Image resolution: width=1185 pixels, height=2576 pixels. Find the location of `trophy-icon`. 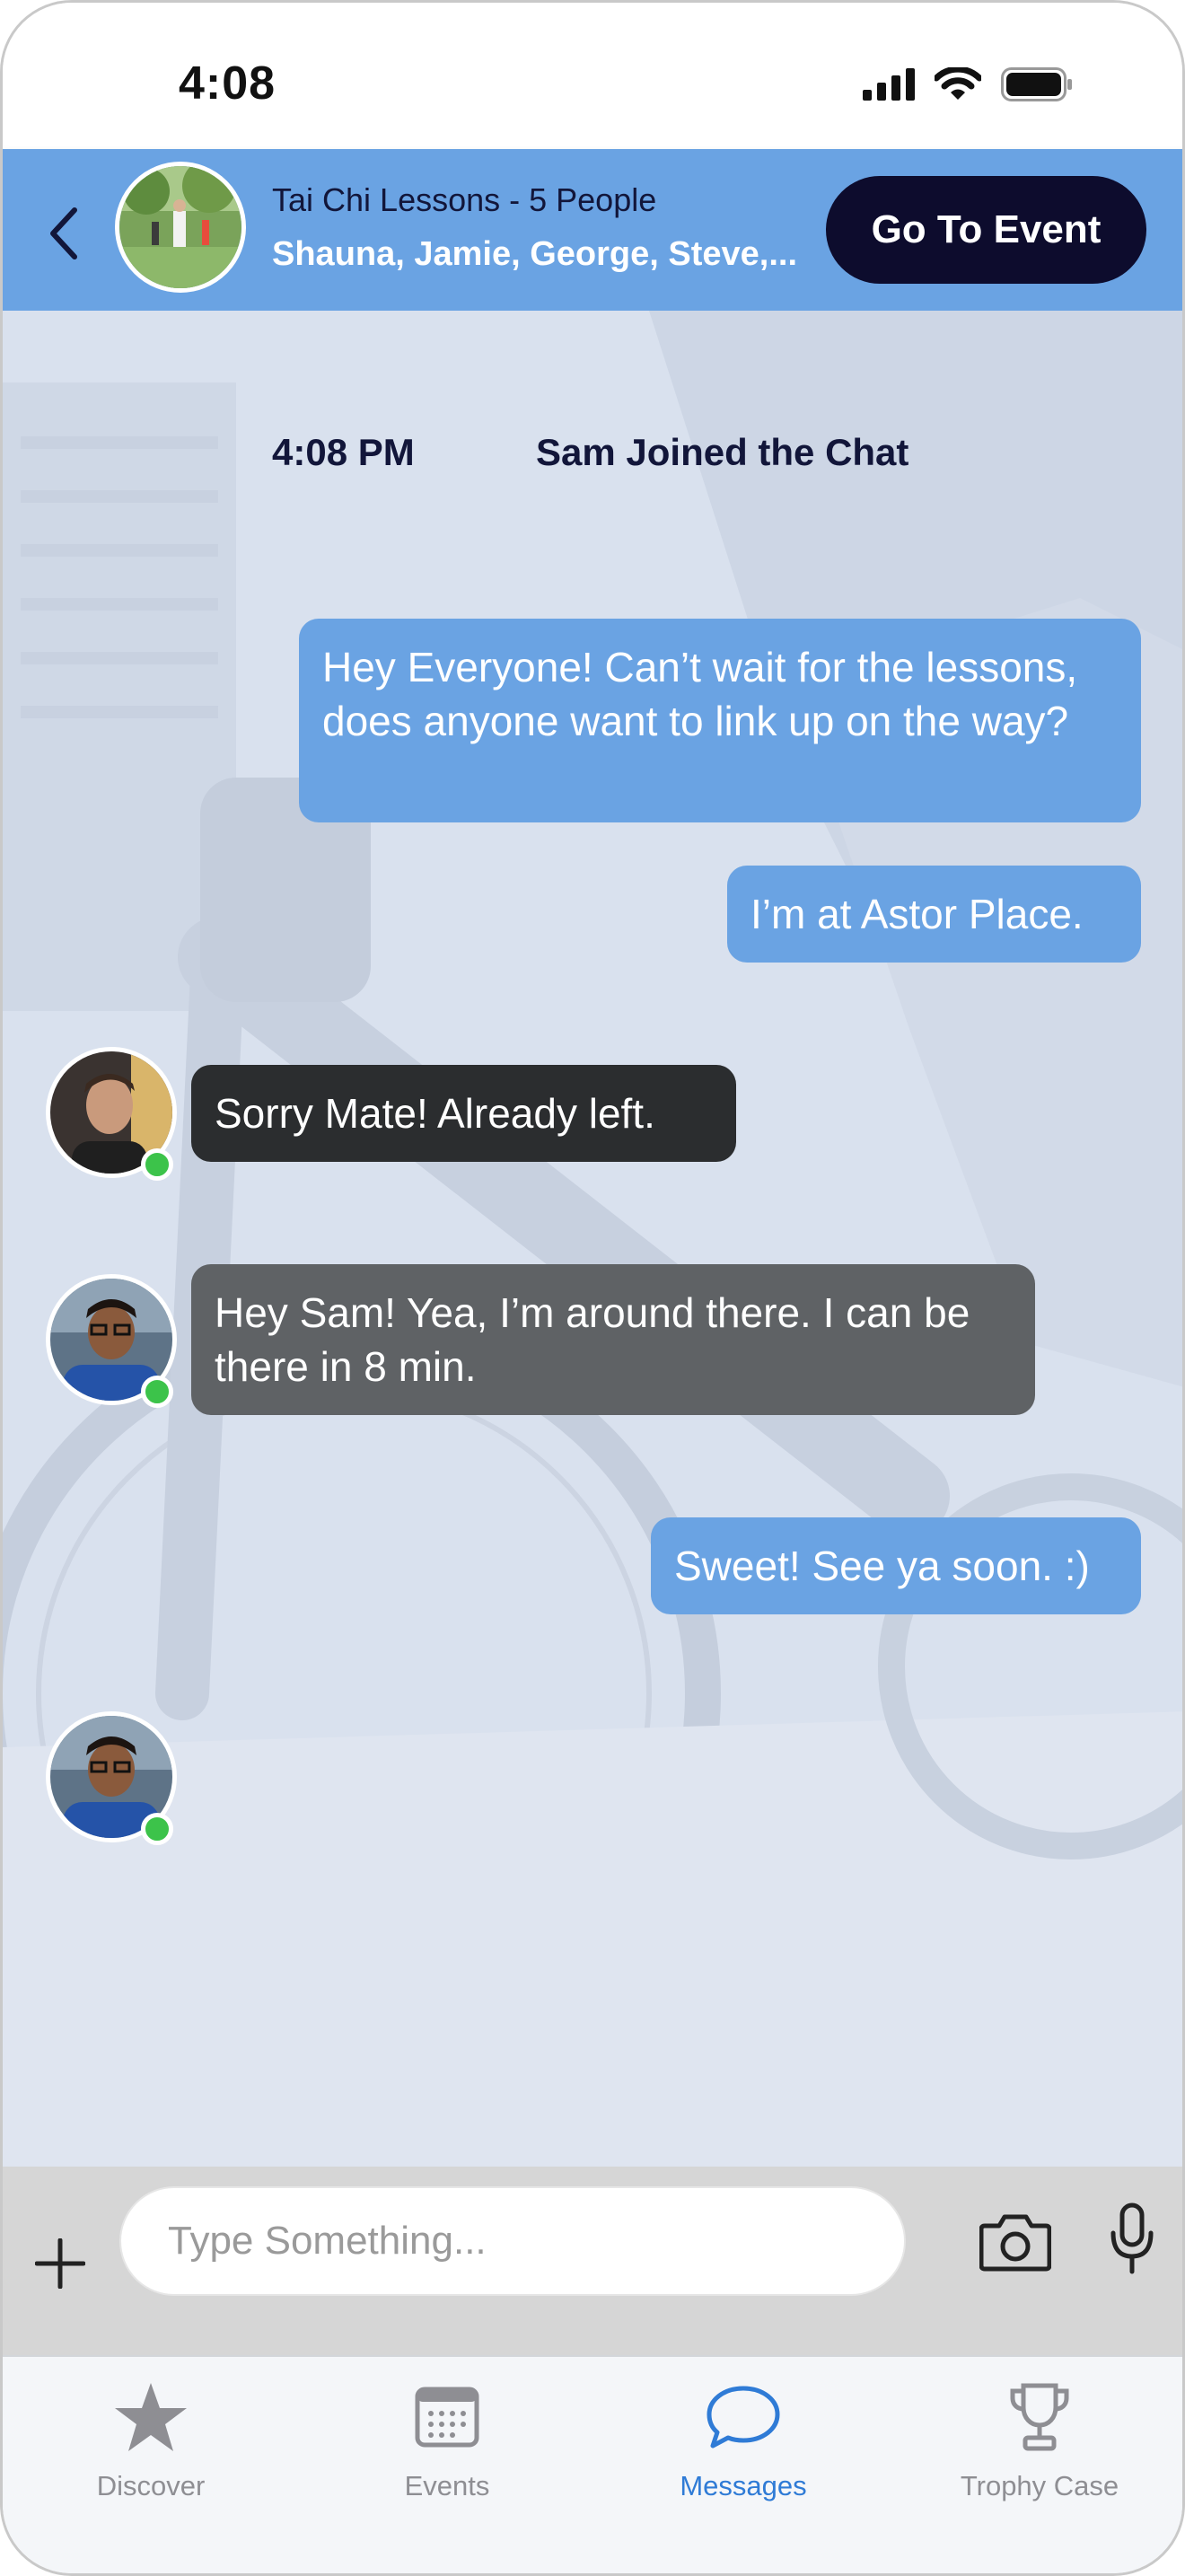

trophy-icon is located at coordinates (1039, 2417).